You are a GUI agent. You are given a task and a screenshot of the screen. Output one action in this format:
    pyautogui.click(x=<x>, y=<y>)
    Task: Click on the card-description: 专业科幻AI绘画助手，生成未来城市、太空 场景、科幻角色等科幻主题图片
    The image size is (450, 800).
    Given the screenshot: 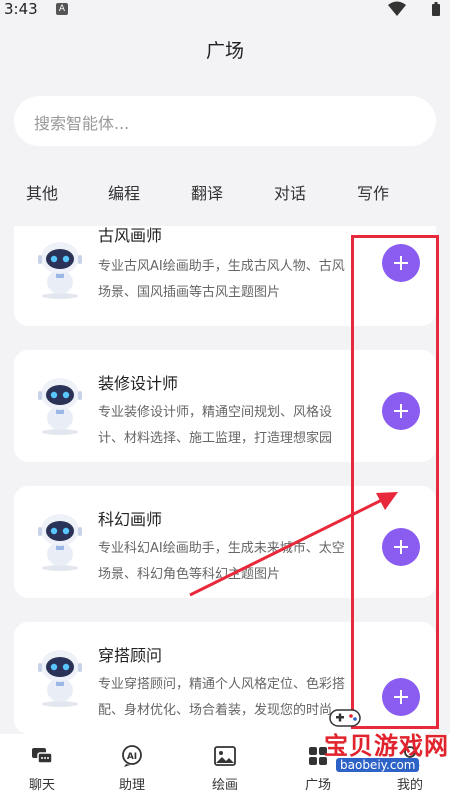 What is the action you would take?
    pyautogui.click(x=239, y=562)
    